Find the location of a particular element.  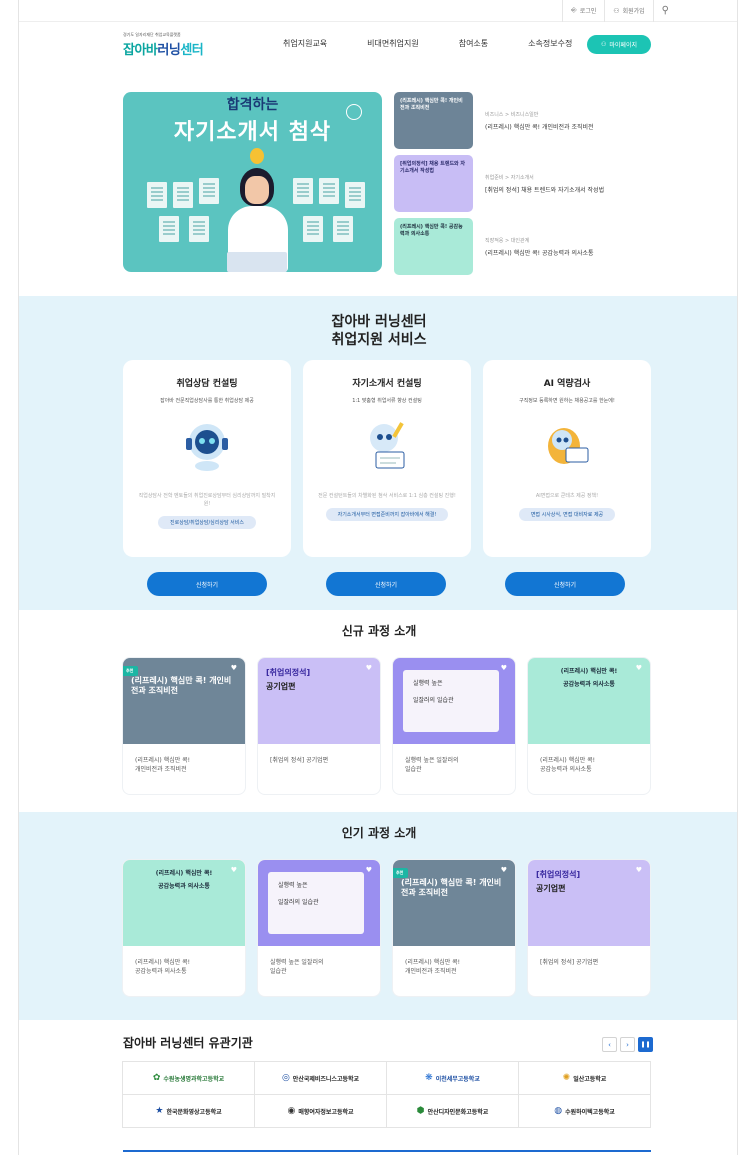

mypage-button: ⚇ 마이페이지 is located at coordinates (619, 44).